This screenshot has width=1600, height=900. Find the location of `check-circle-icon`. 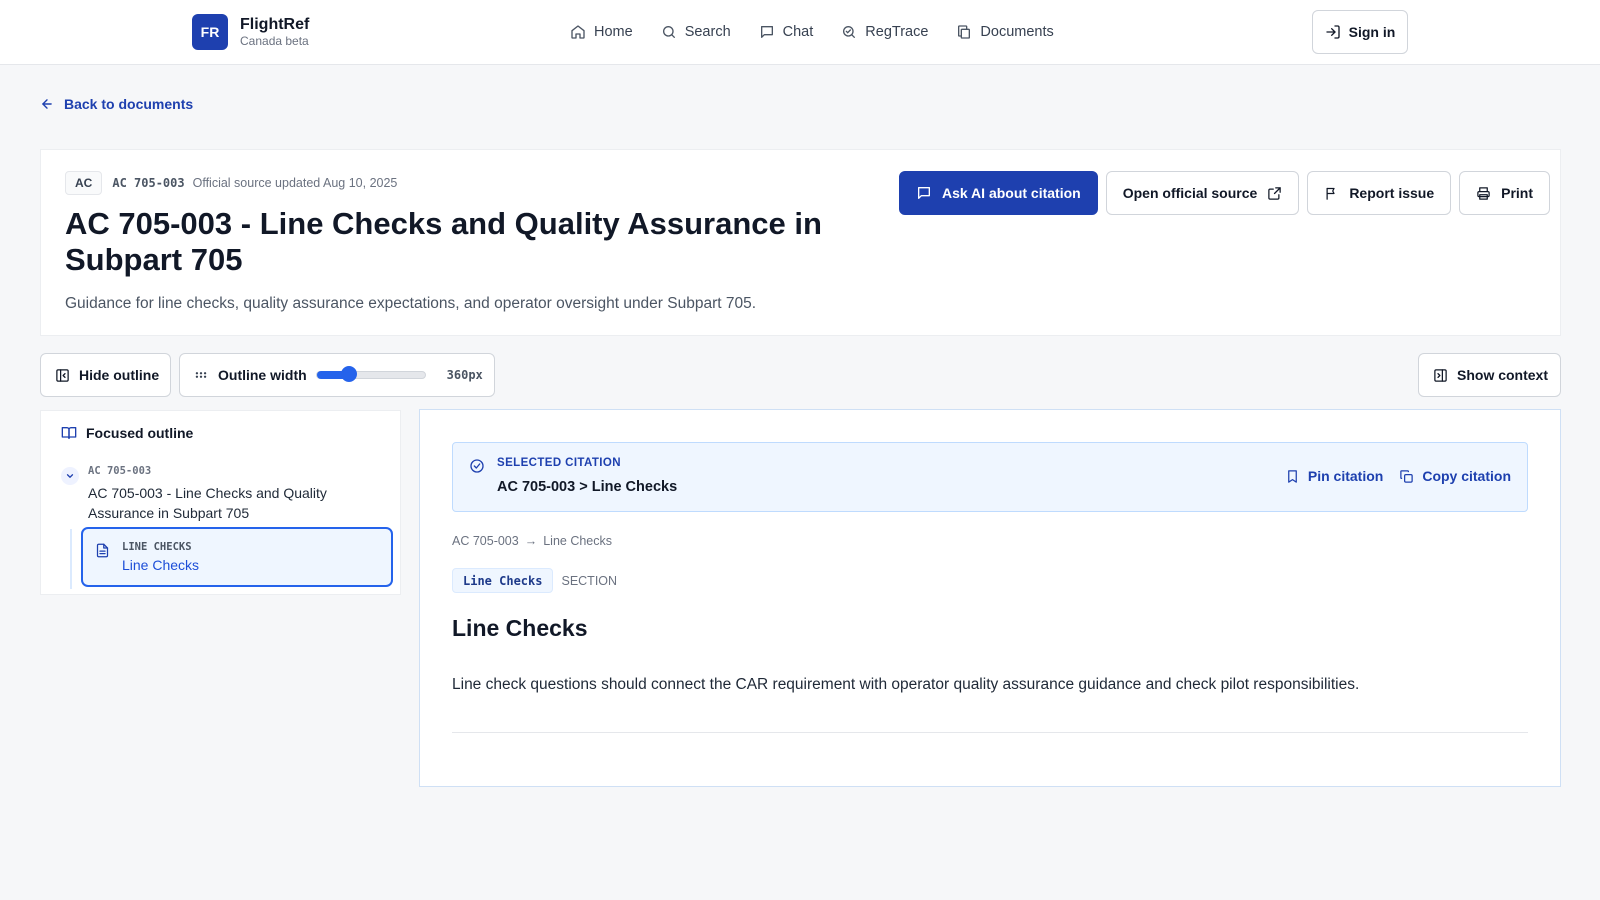

check-circle-icon is located at coordinates (477, 466).